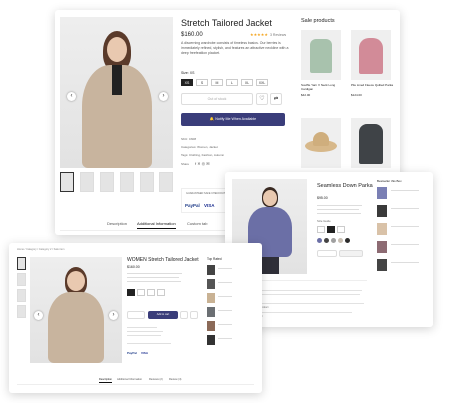  I want to click on notify-me-button: 🔔 Notify Me When Available, so click(233, 119).